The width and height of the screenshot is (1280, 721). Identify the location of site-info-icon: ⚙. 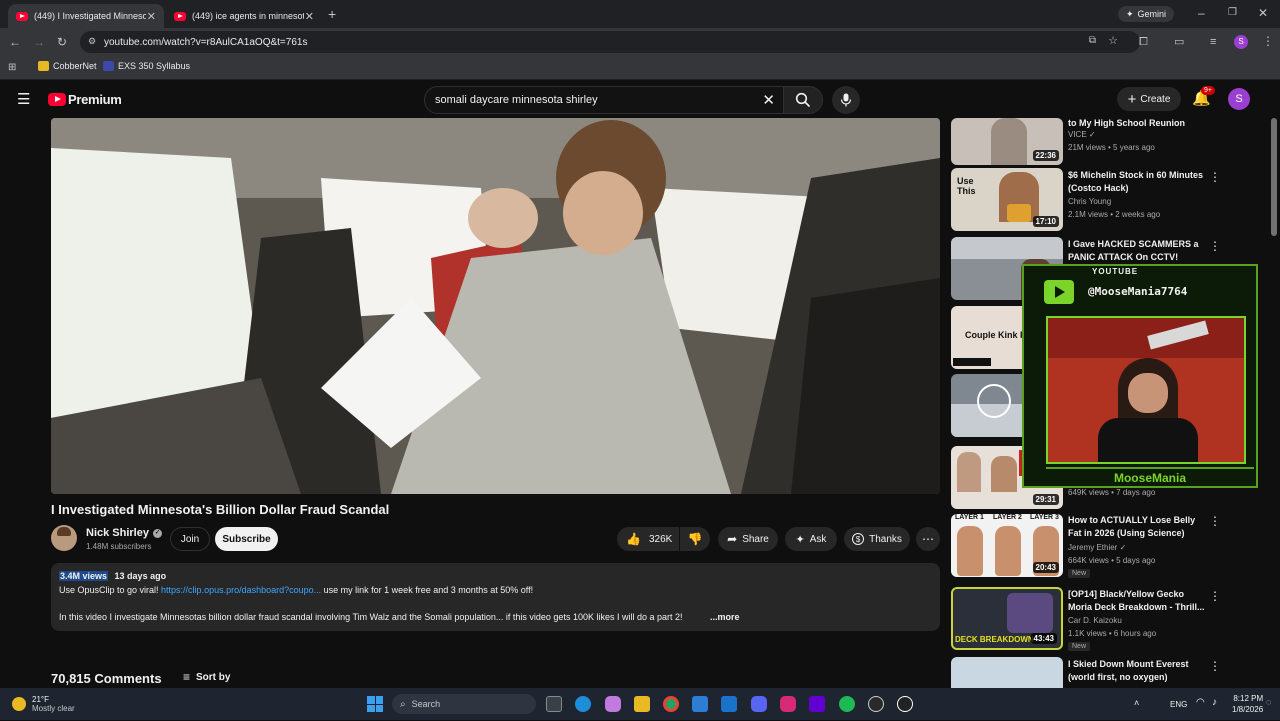
(92, 41).